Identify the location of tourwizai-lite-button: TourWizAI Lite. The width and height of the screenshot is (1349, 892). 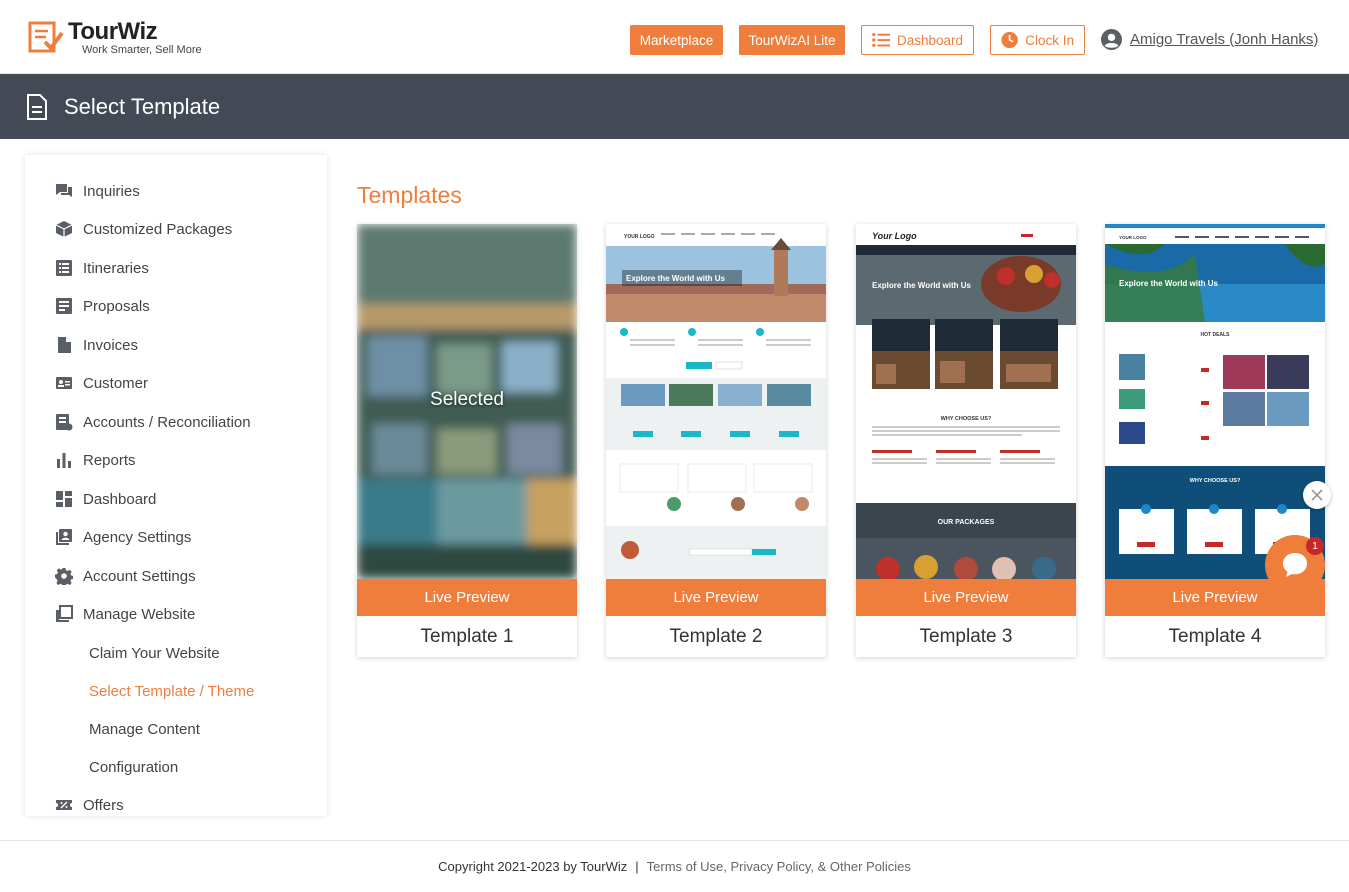
(792, 40).